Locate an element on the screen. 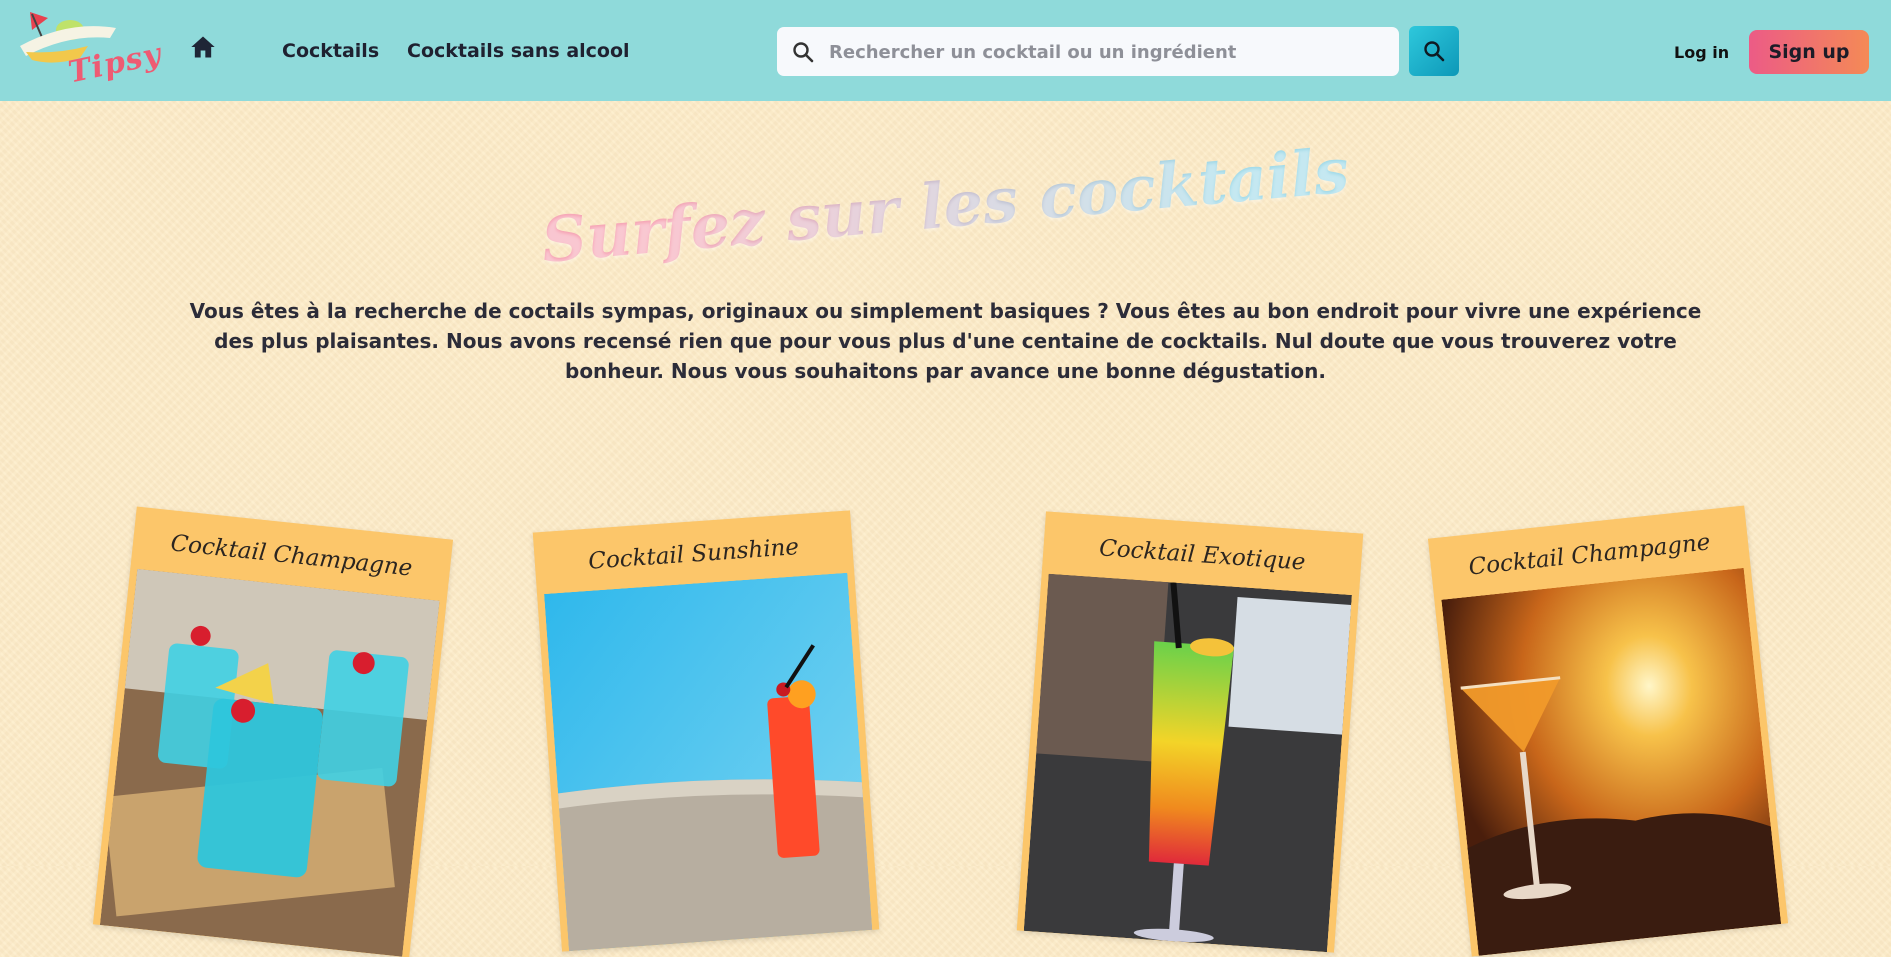 The width and height of the screenshot is (1891, 957). cocktail-card: Cocktail Exotique is located at coordinates (1190, 732).